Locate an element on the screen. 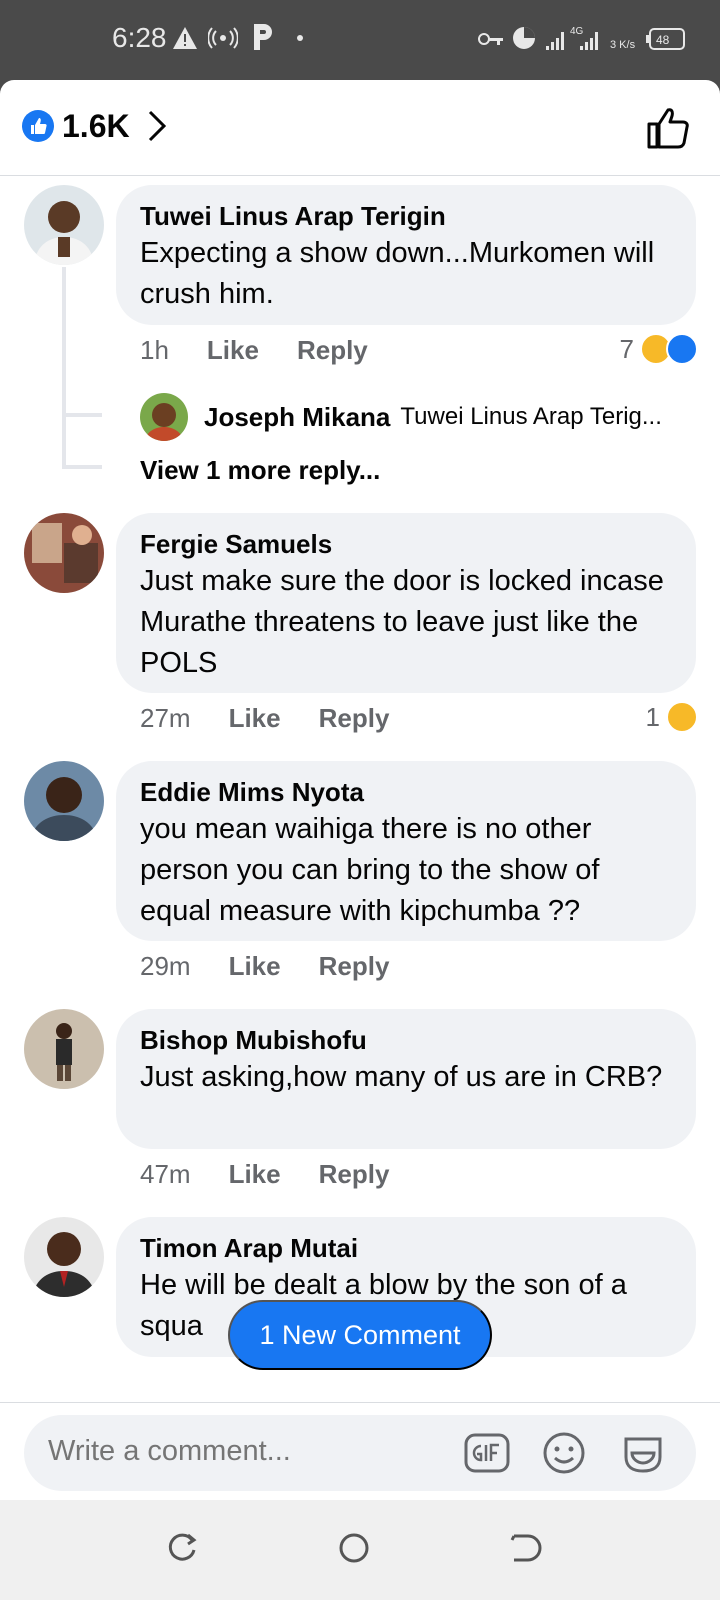  emoji-icon is located at coordinates (564, 1453).